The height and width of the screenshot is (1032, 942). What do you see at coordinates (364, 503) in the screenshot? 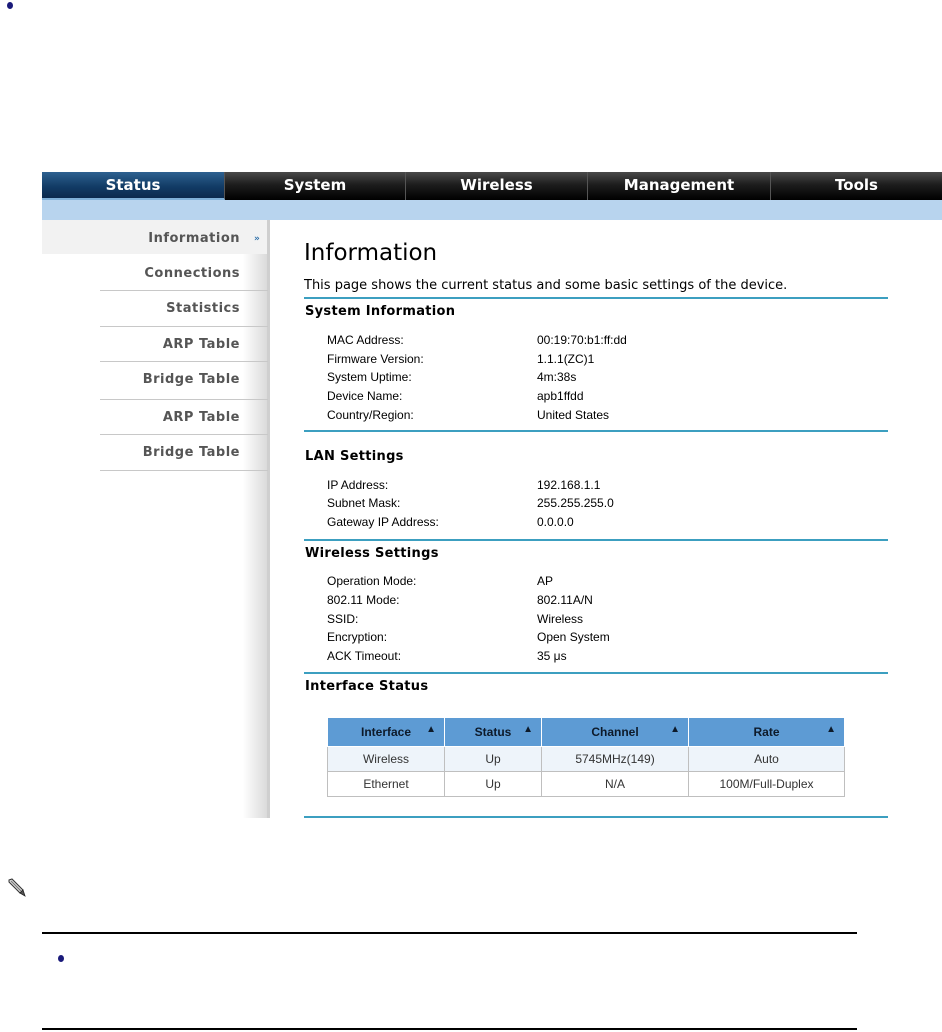
I see `subnet-mask-label: Subnet Mask:` at bounding box center [364, 503].